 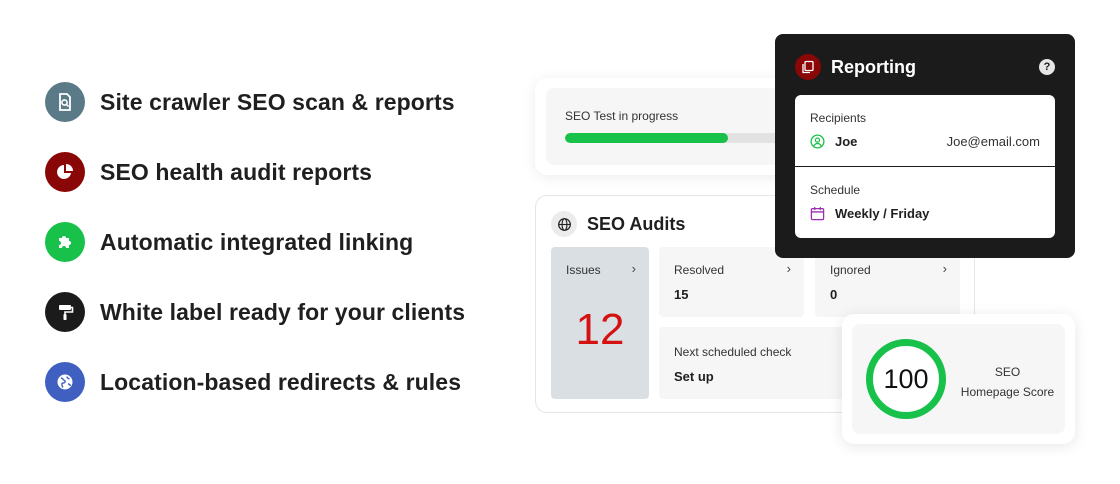 I want to click on issues-tile: Issues › 12, so click(x=600, y=323).